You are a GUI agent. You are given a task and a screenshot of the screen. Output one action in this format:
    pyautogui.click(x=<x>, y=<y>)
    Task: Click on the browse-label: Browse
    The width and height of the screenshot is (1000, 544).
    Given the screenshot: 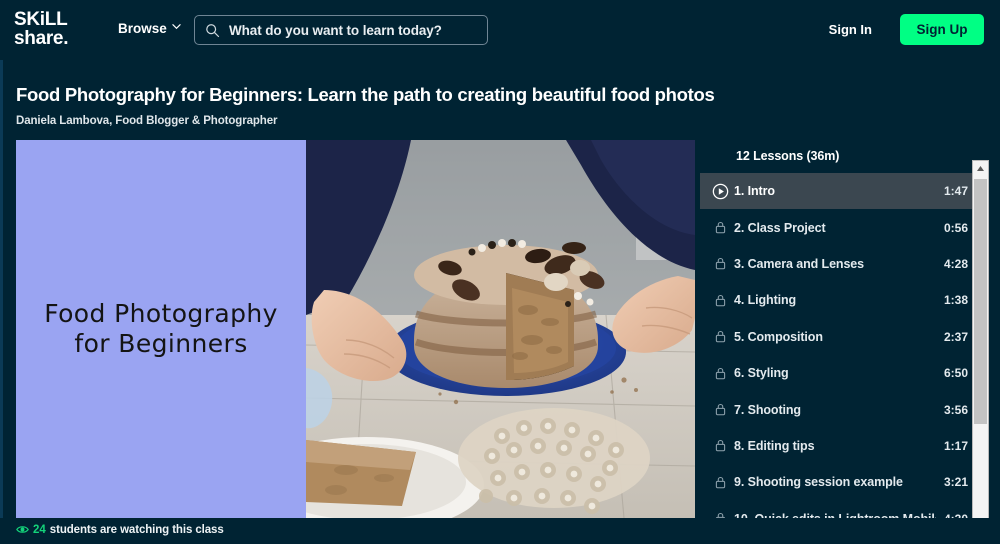 What is the action you would take?
    pyautogui.click(x=142, y=28)
    